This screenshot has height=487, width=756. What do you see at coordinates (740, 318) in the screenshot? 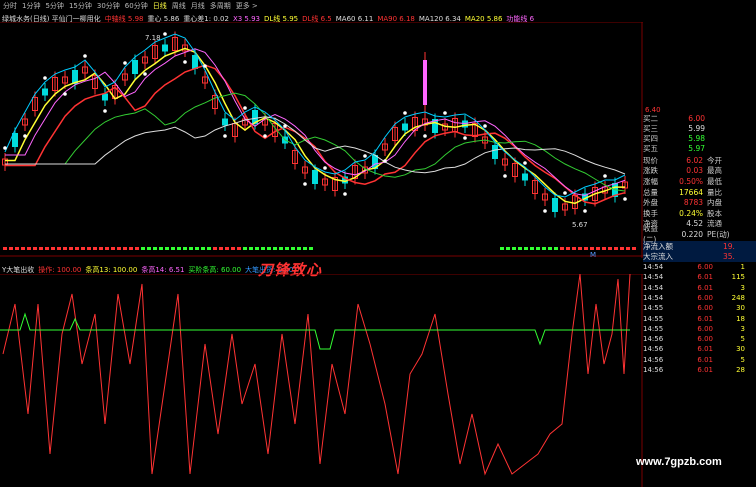
I see `tick-volume: 18` at bounding box center [740, 318].